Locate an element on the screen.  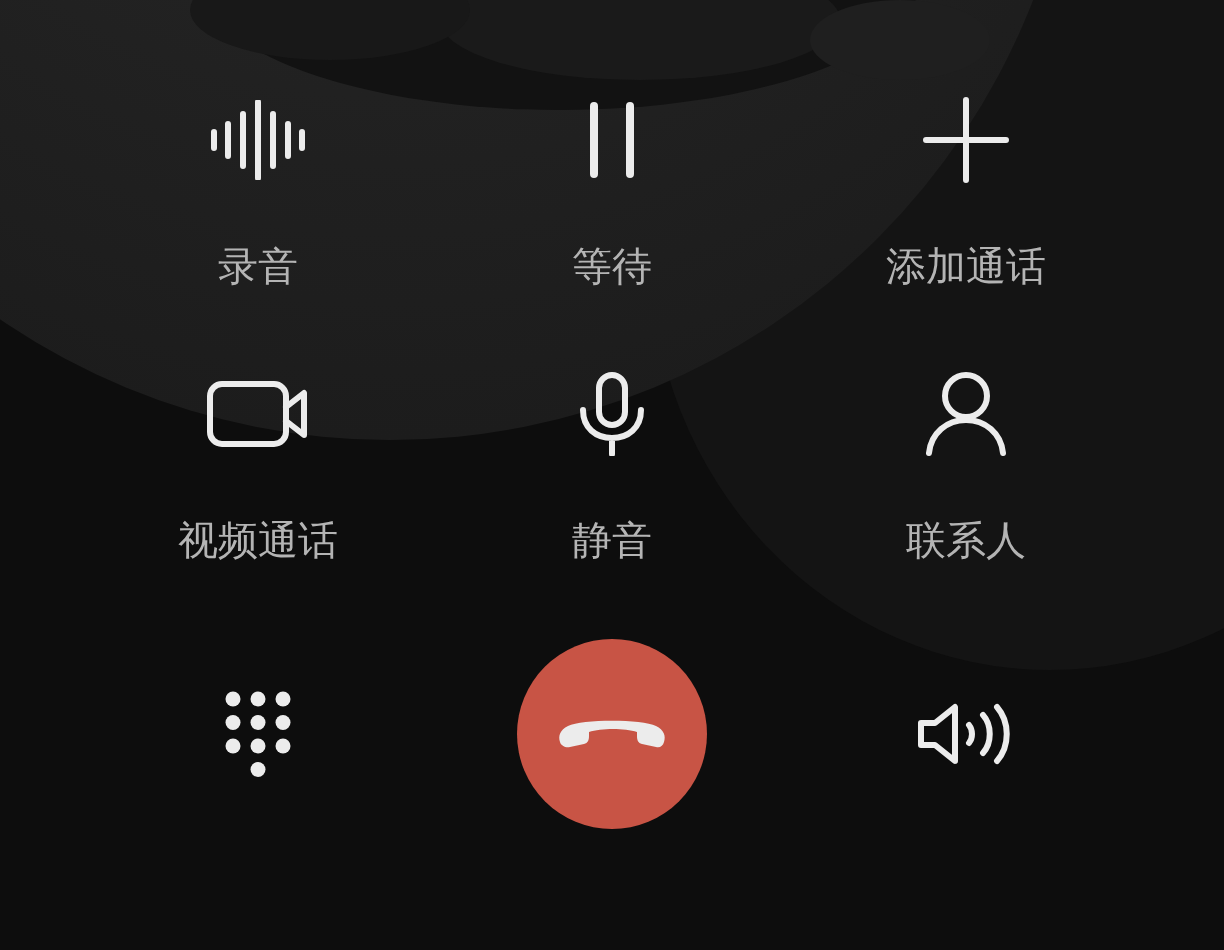
dialpad-icon is located at coordinates (258, 734).